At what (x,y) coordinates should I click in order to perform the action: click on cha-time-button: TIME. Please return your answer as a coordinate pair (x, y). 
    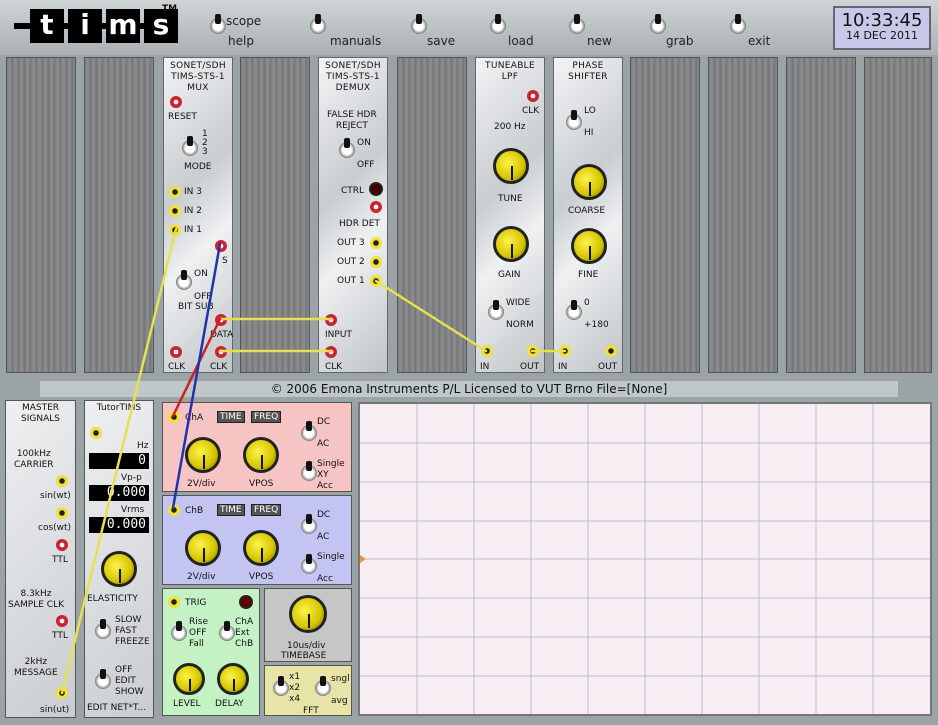
    Looking at the image, I should click on (231, 417).